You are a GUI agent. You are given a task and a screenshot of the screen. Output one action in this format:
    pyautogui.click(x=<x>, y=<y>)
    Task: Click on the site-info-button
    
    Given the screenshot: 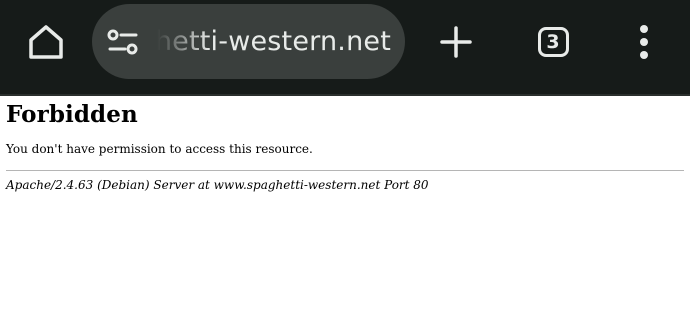 What is the action you would take?
    pyautogui.click(x=123, y=42)
    